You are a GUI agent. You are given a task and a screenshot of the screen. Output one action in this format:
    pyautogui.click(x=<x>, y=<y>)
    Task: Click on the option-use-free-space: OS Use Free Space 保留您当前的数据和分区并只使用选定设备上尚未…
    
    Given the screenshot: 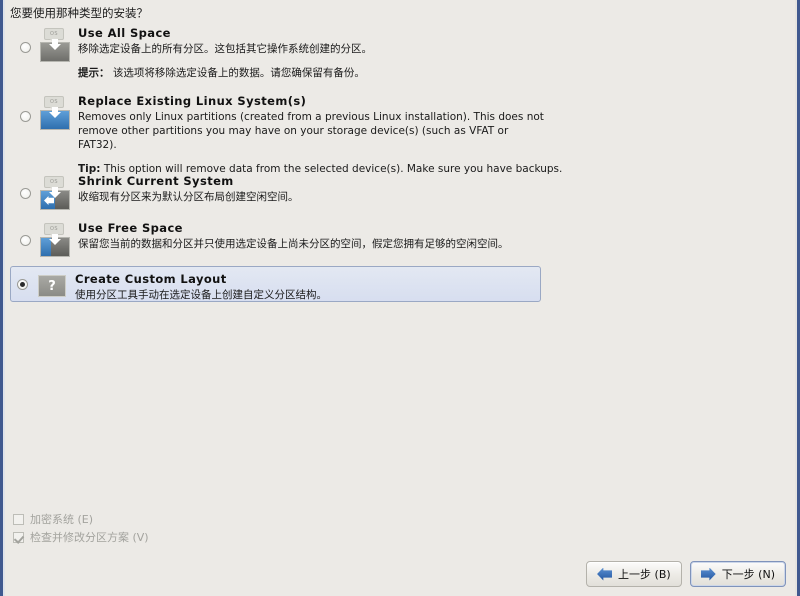 What is the action you would take?
    pyautogui.click(x=400, y=238)
    